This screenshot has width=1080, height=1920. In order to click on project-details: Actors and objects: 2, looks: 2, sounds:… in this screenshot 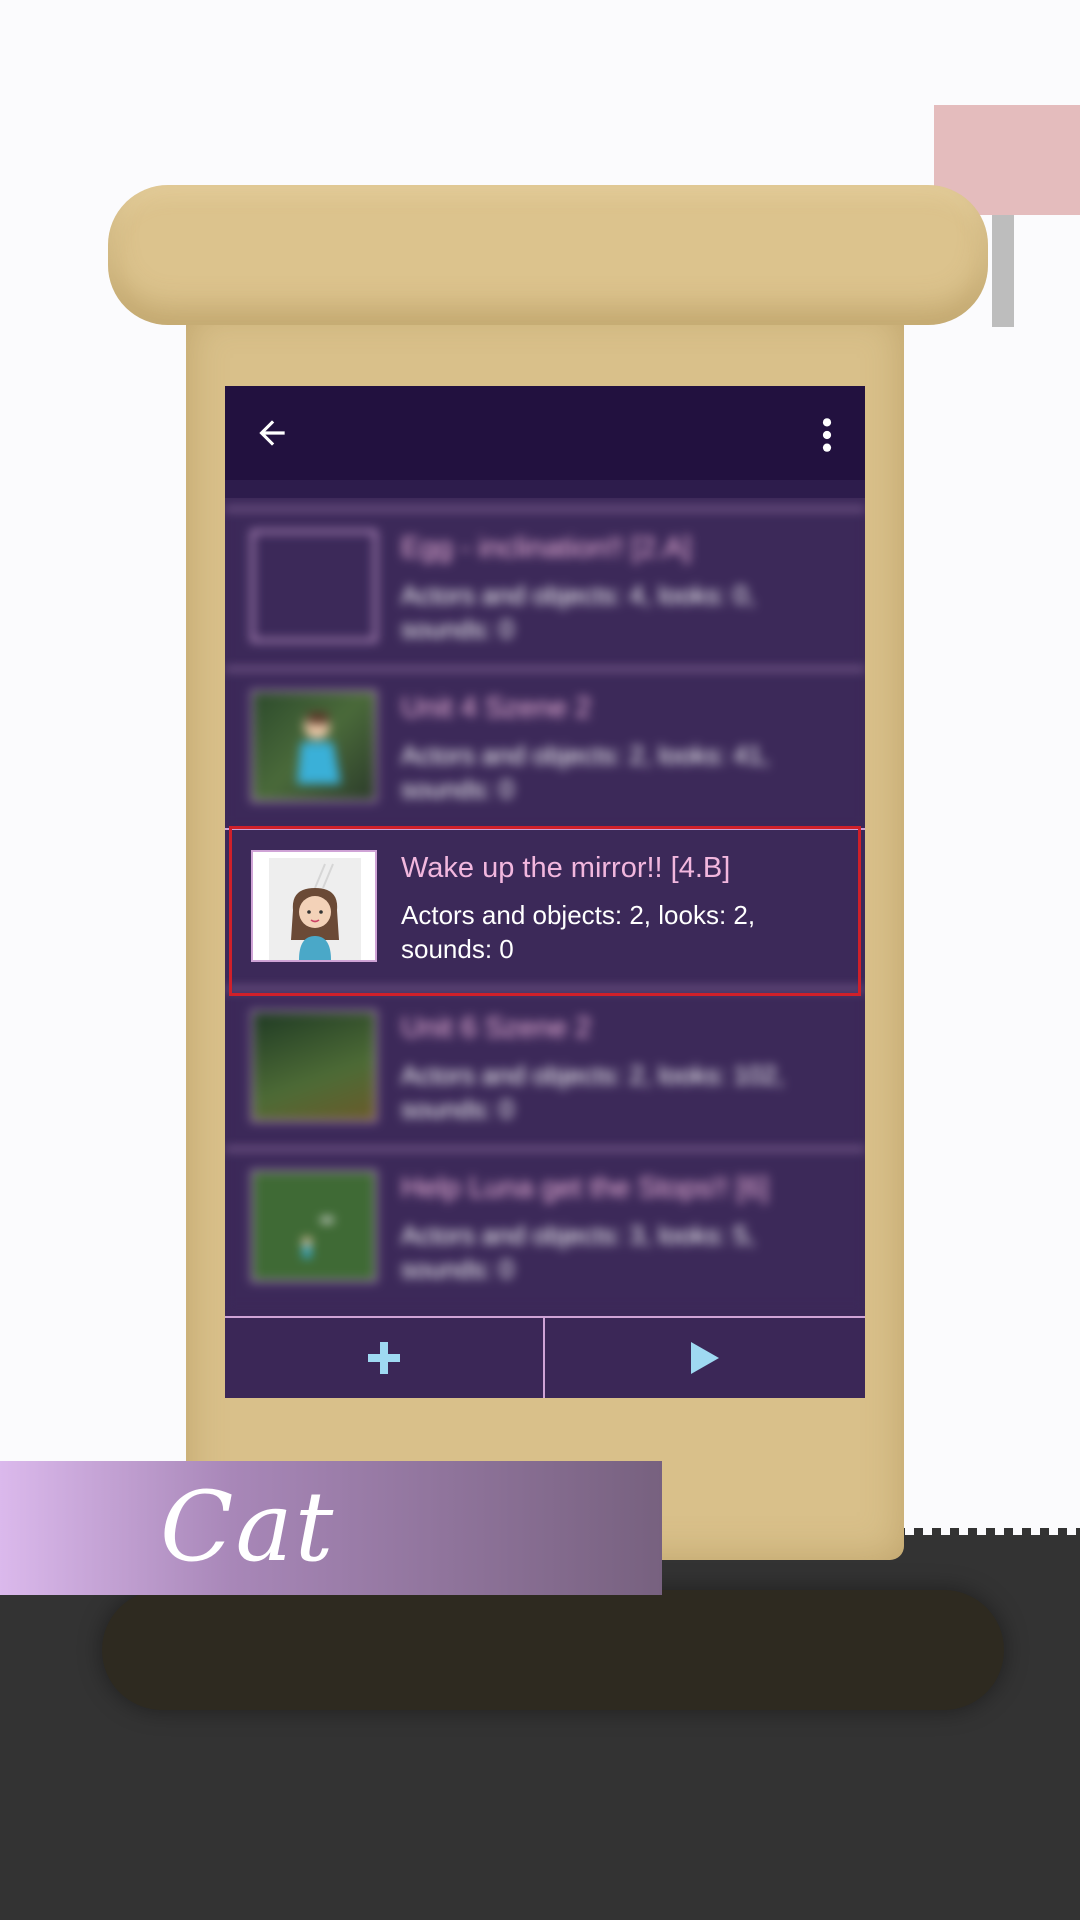, I will do `click(578, 932)`.